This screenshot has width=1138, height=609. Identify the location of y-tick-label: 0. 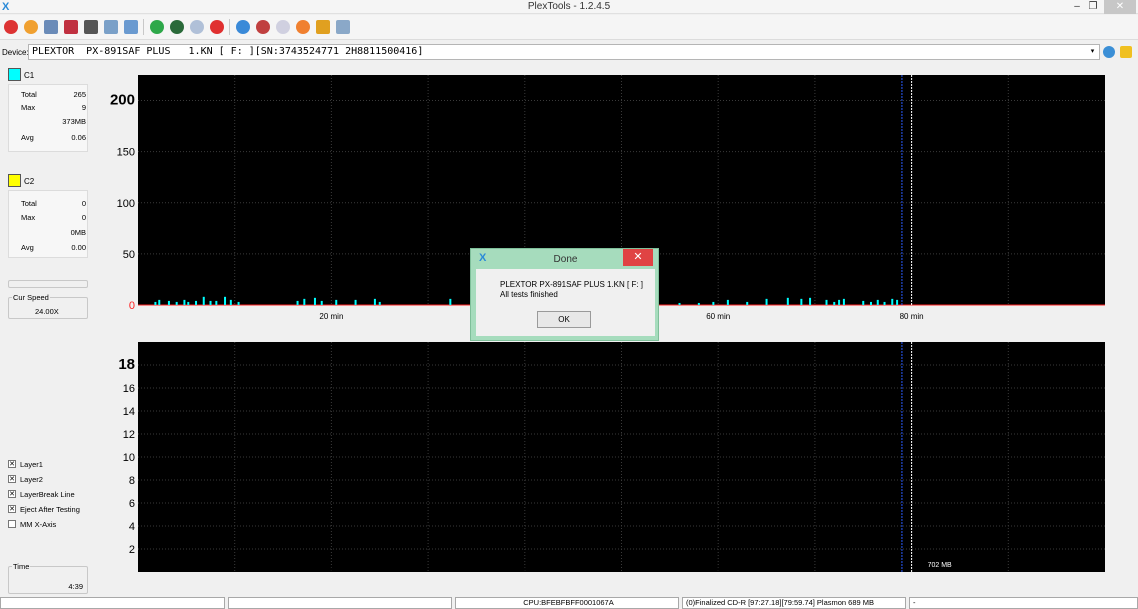
(132, 306).